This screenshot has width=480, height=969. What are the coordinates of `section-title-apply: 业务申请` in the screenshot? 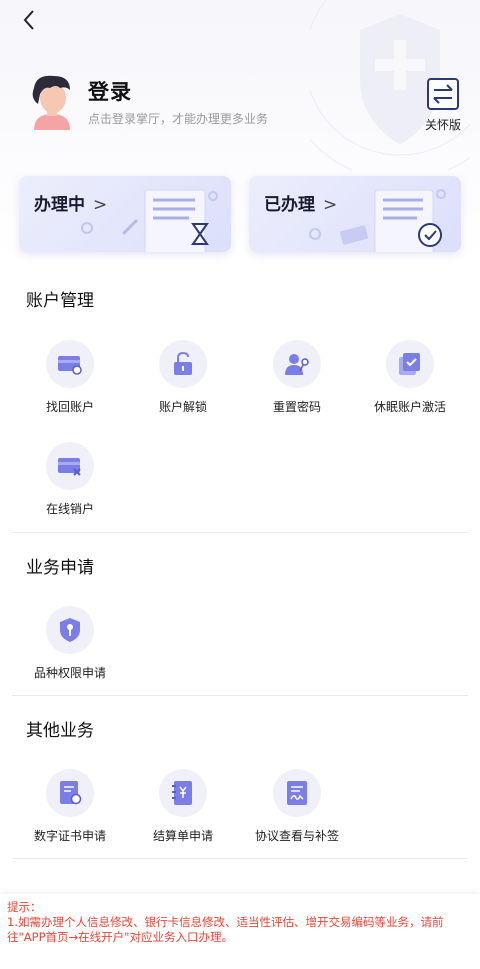 It's located at (60, 568).